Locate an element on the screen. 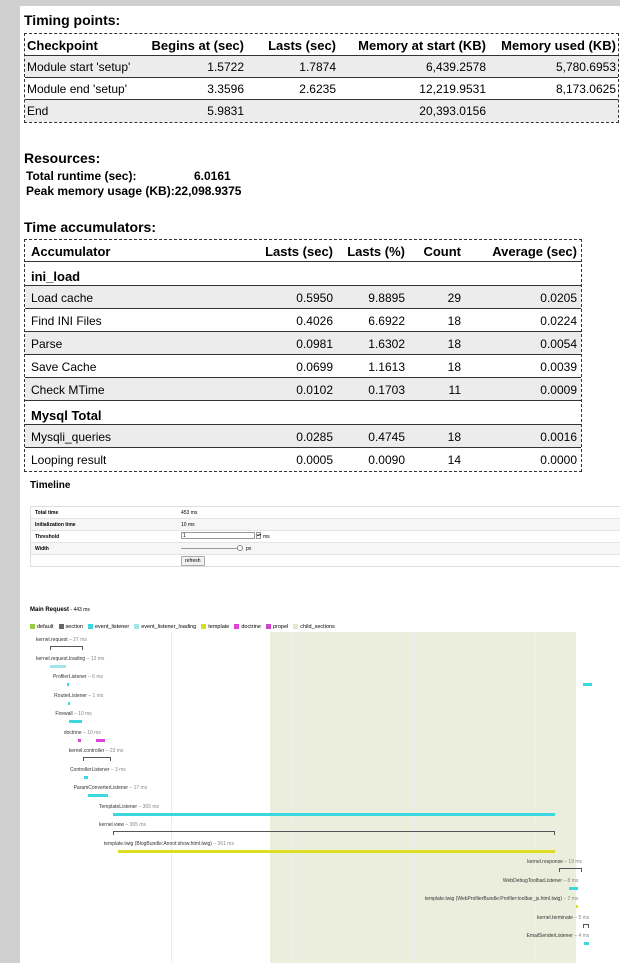 The height and width of the screenshot is (963, 620). accumulator-cell: 14 is located at coordinates (454, 460).